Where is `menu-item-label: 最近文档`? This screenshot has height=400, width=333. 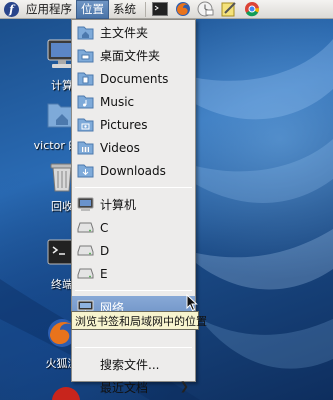 menu-item-label: 最近文档 is located at coordinates (124, 388).